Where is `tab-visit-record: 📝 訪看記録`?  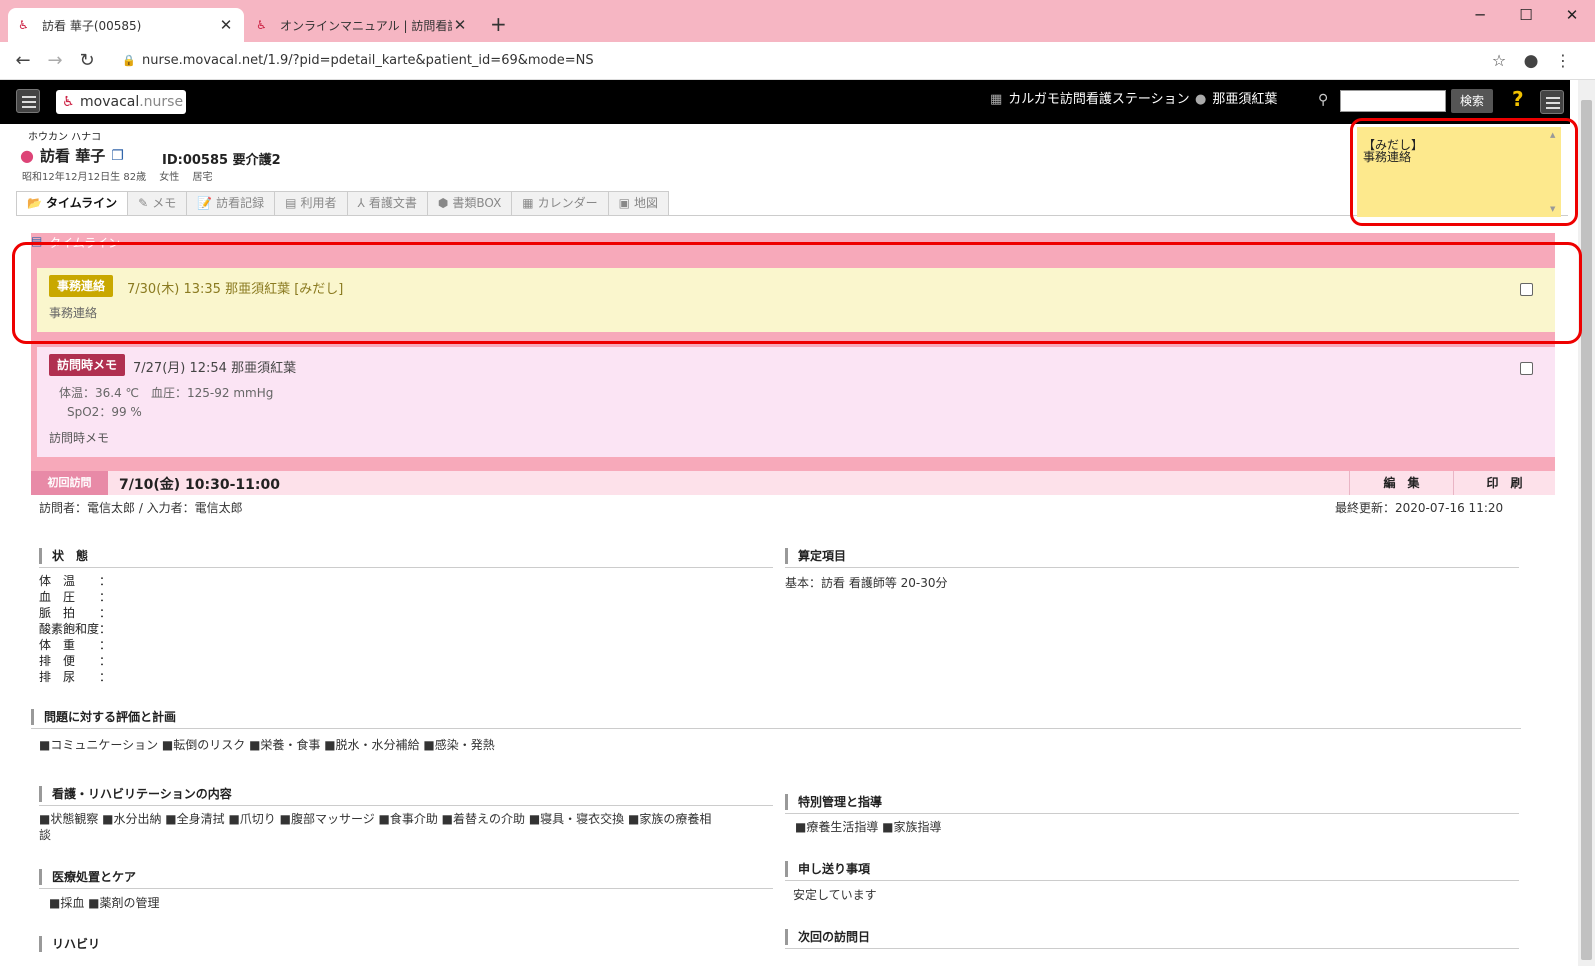 tab-visit-record: 📝 訪看記録 is located at coordinates (231, 203).